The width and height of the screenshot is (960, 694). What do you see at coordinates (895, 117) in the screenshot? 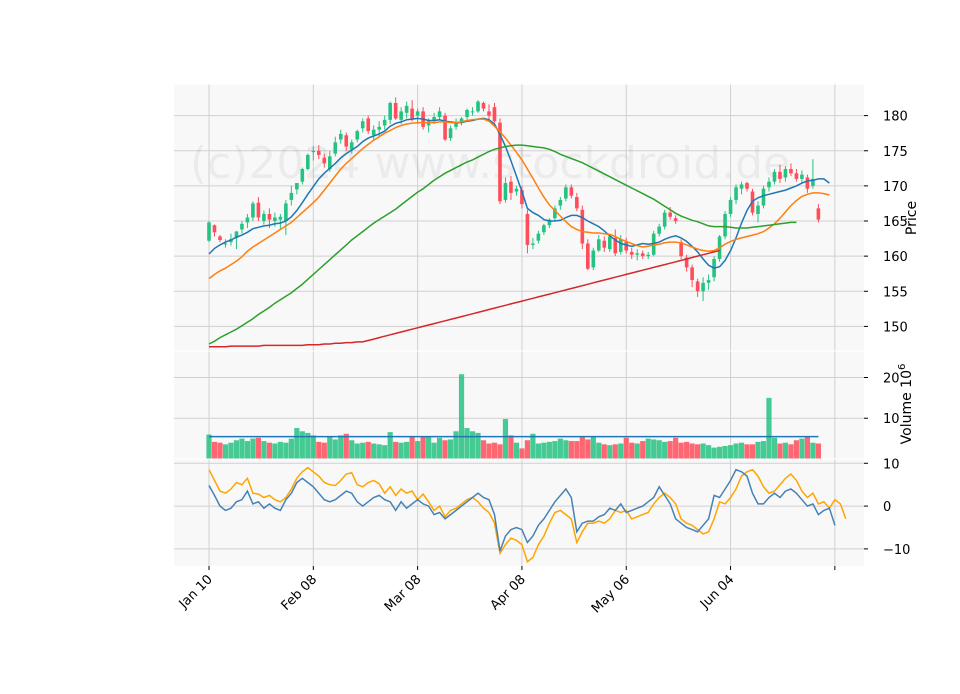
I see `price-tick-label: 180` at bounding box center [895, 117].